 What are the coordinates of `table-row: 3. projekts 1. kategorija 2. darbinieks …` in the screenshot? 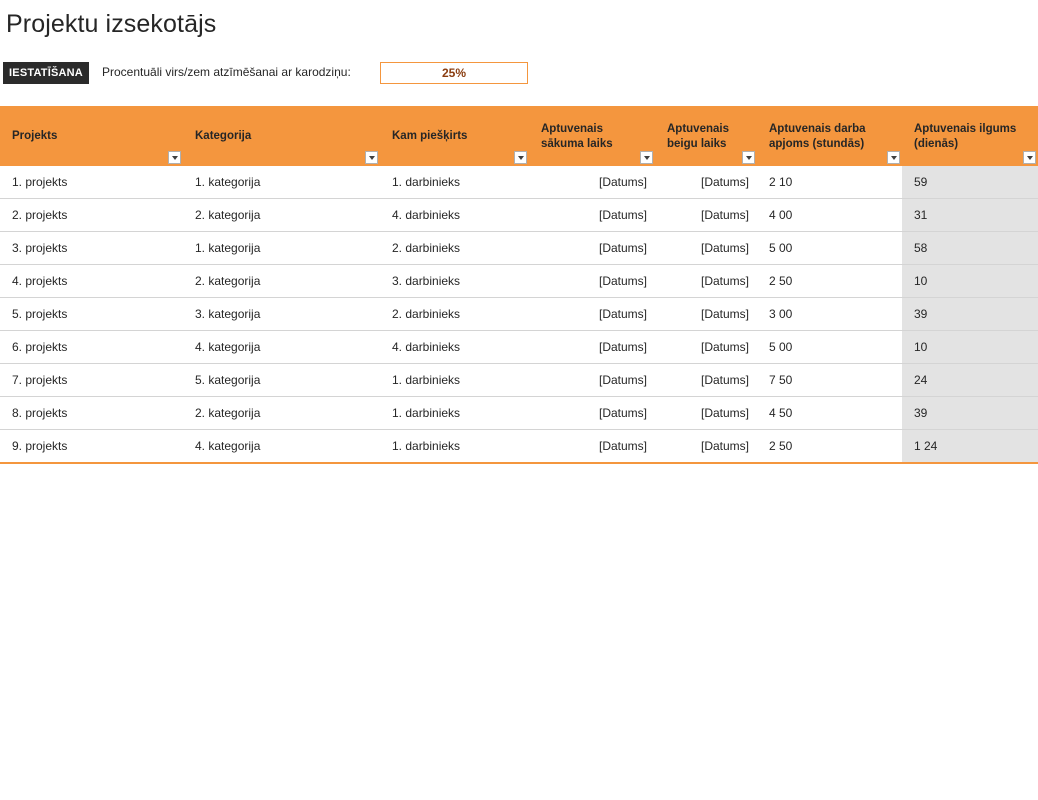 It's located at (519, 248).